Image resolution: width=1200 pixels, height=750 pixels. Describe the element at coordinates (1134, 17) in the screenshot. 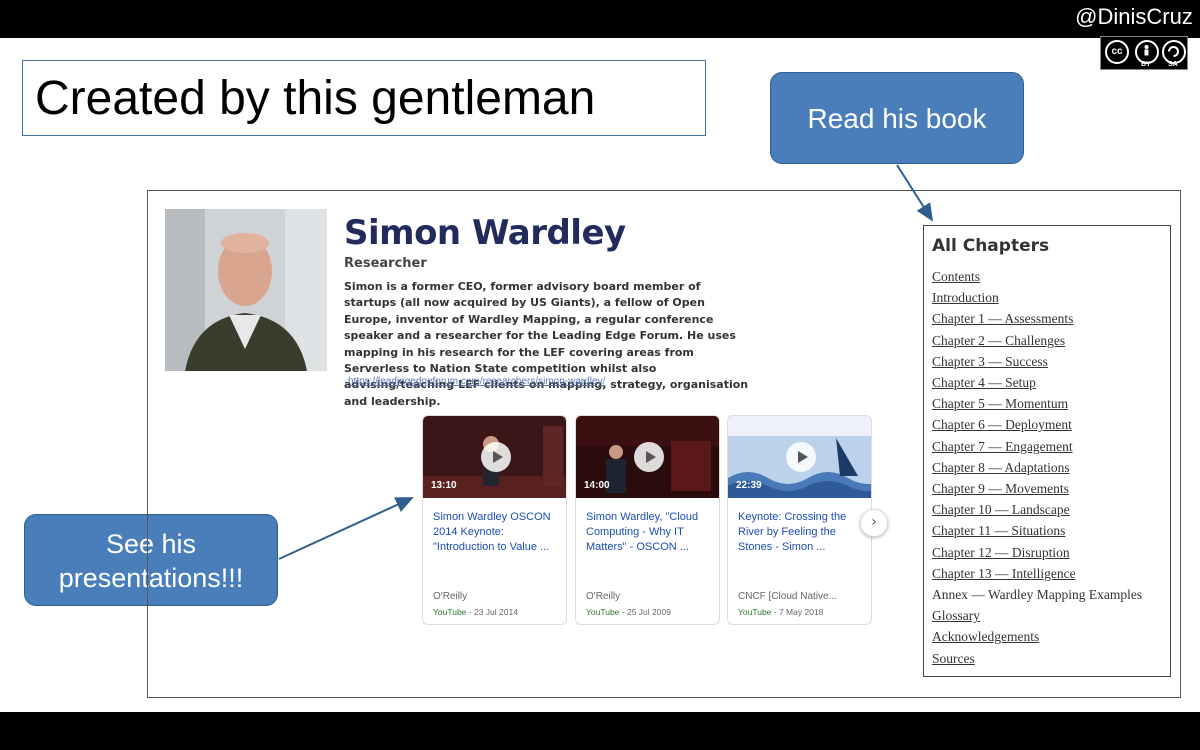

I see `twitter-handle: @DinisCruz` at that location.